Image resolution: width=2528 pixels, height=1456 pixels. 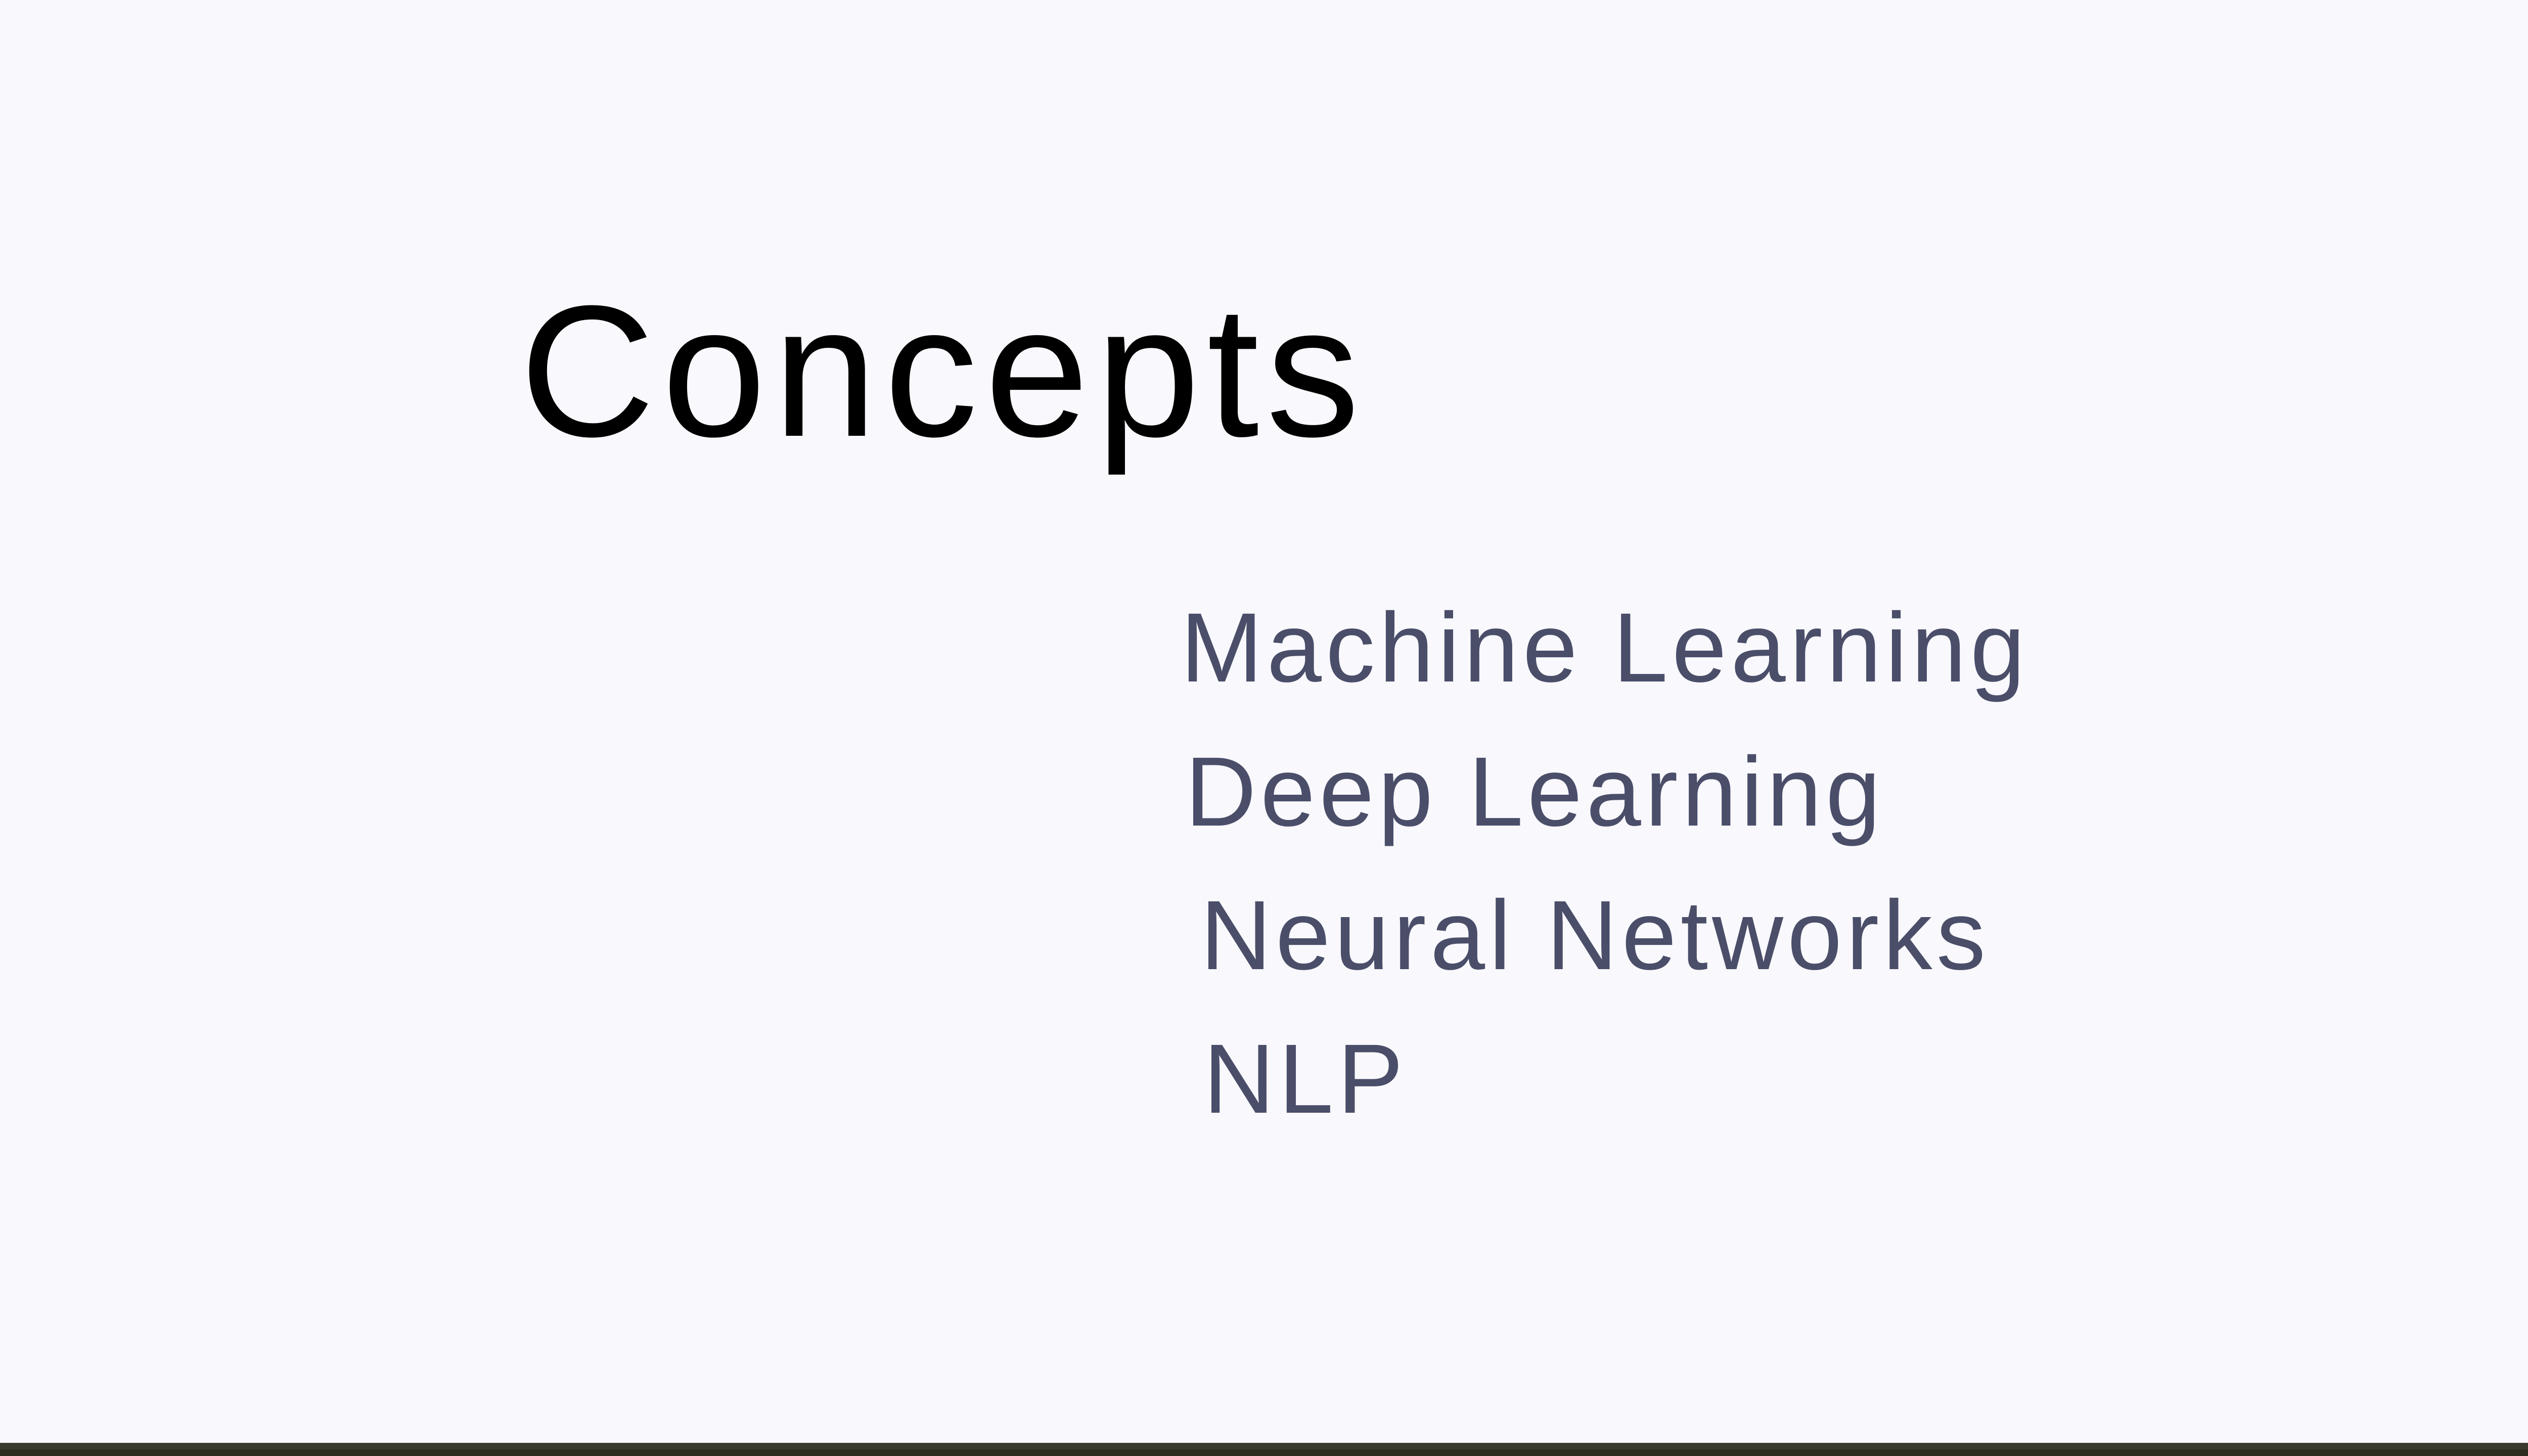 I want to click on bottom-bar, so click(x=1264, y=1446).